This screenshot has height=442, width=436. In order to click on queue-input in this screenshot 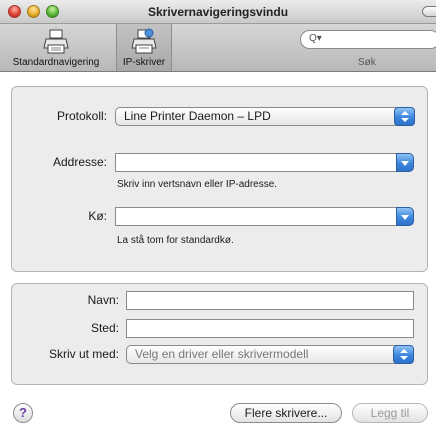, I will do `click(256, 216)`.